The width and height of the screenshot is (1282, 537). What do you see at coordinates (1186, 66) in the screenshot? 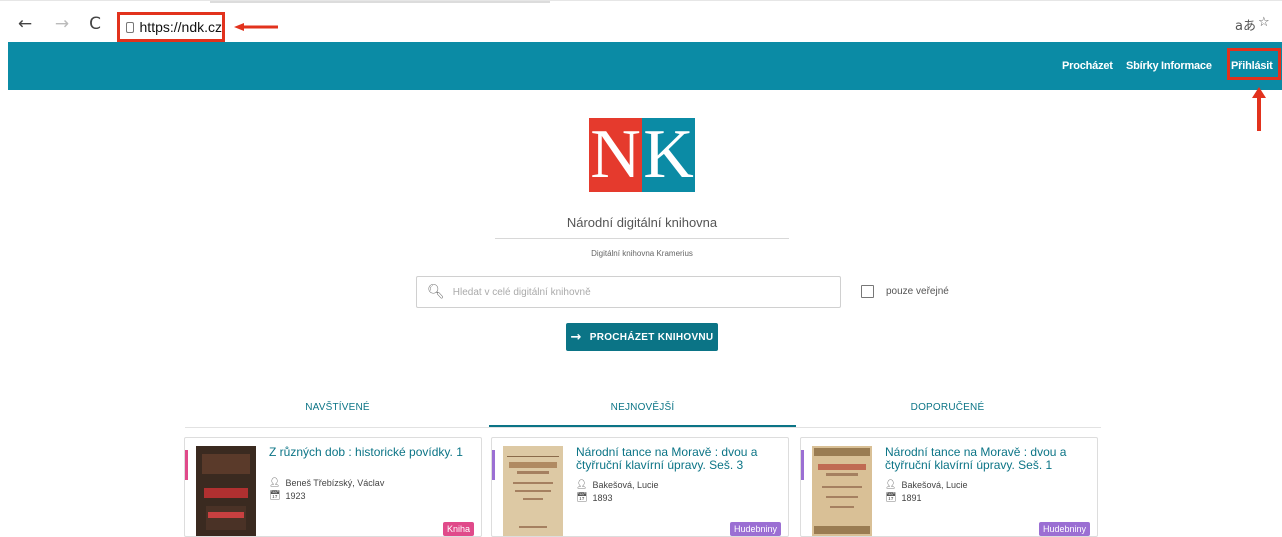
I see `nav-informace: Informace` at bounding box center [1186, 66].